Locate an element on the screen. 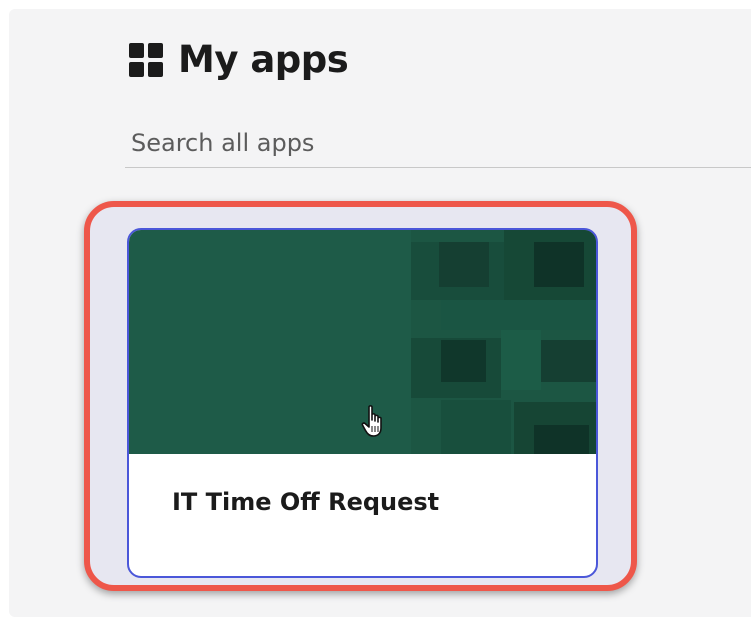  page-title: My apps is located at coordinates (263, 59).